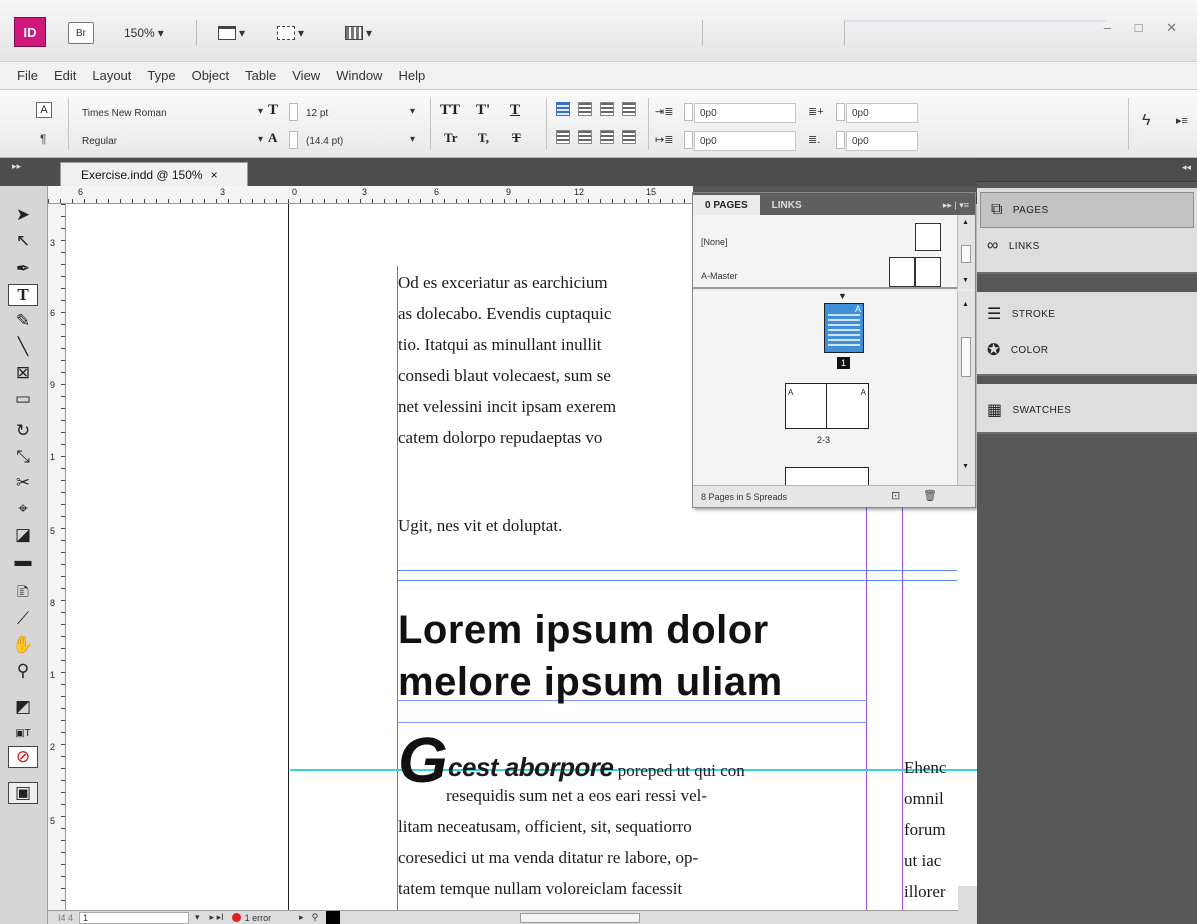 This screenshot has height=924, width=1197. I want to click on justify-all-icon, so click(607, 137).